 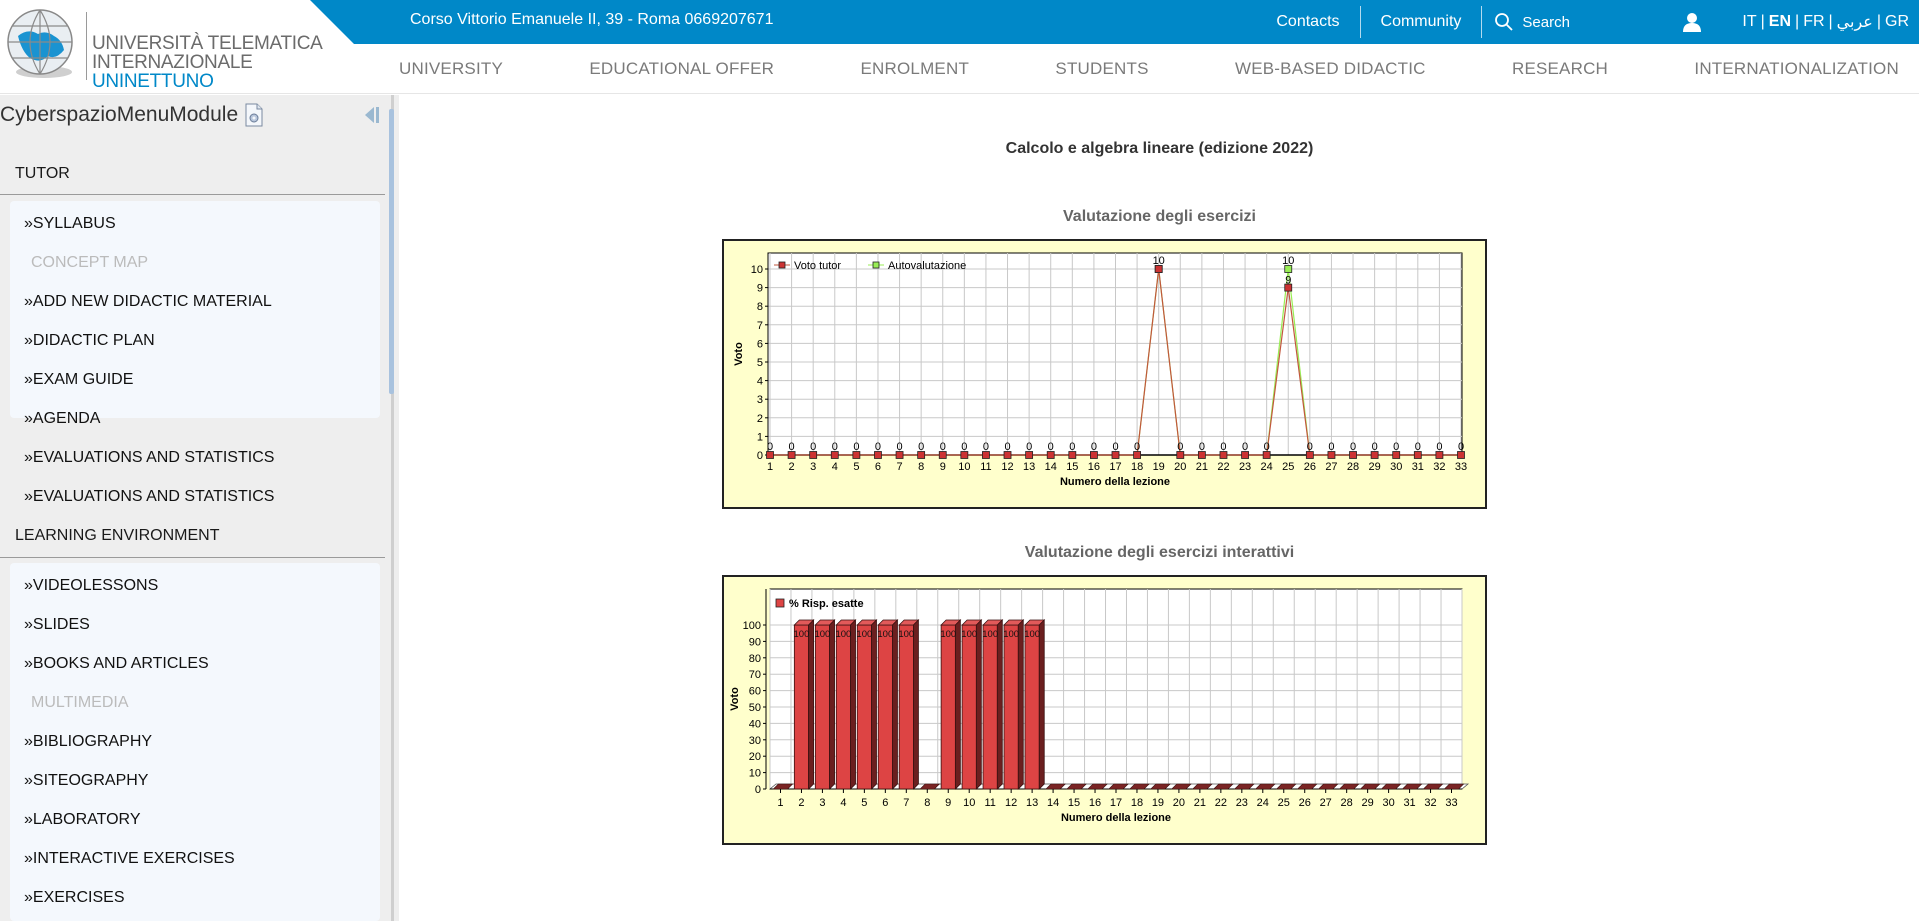 I want to click on x-tick-label: 11, so click(x=985, y=467).